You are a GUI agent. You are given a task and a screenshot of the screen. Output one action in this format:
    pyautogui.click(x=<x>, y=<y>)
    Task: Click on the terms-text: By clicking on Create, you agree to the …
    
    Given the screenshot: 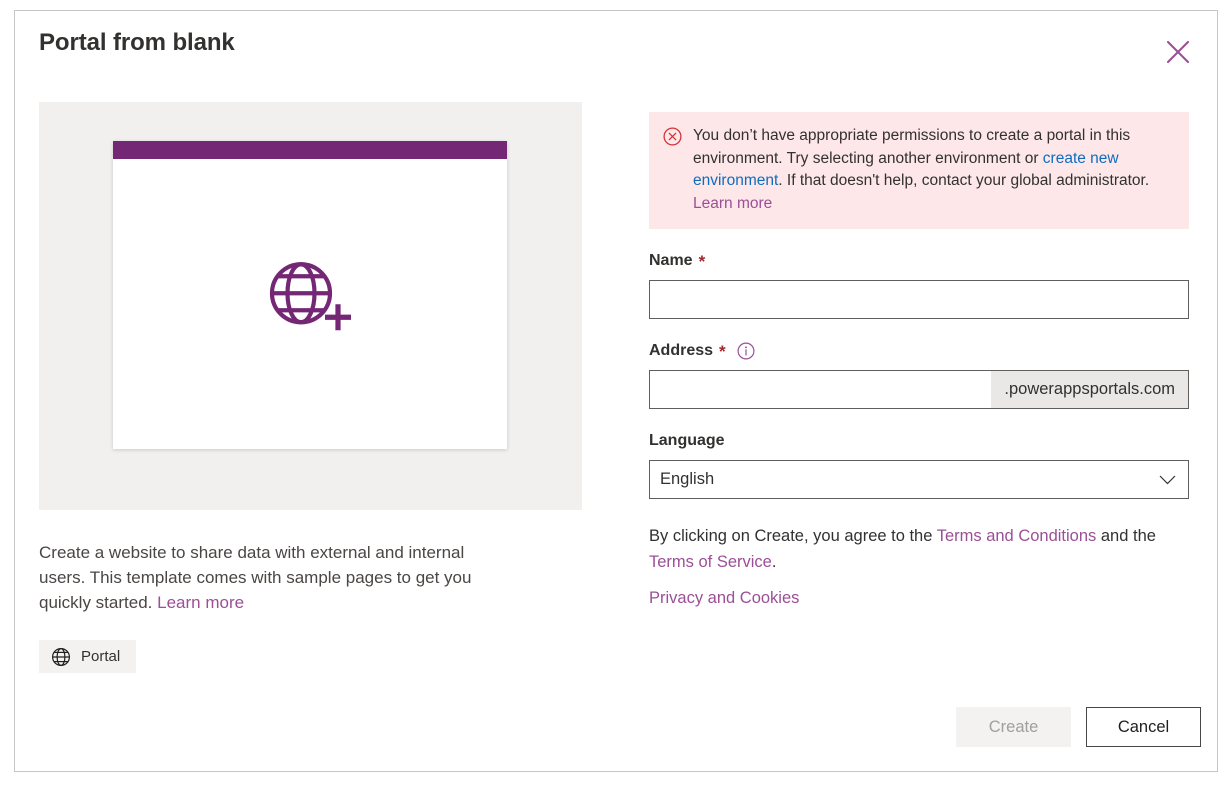 What is the action you would take?
    pyautogui.click(x=919, y=549)
    